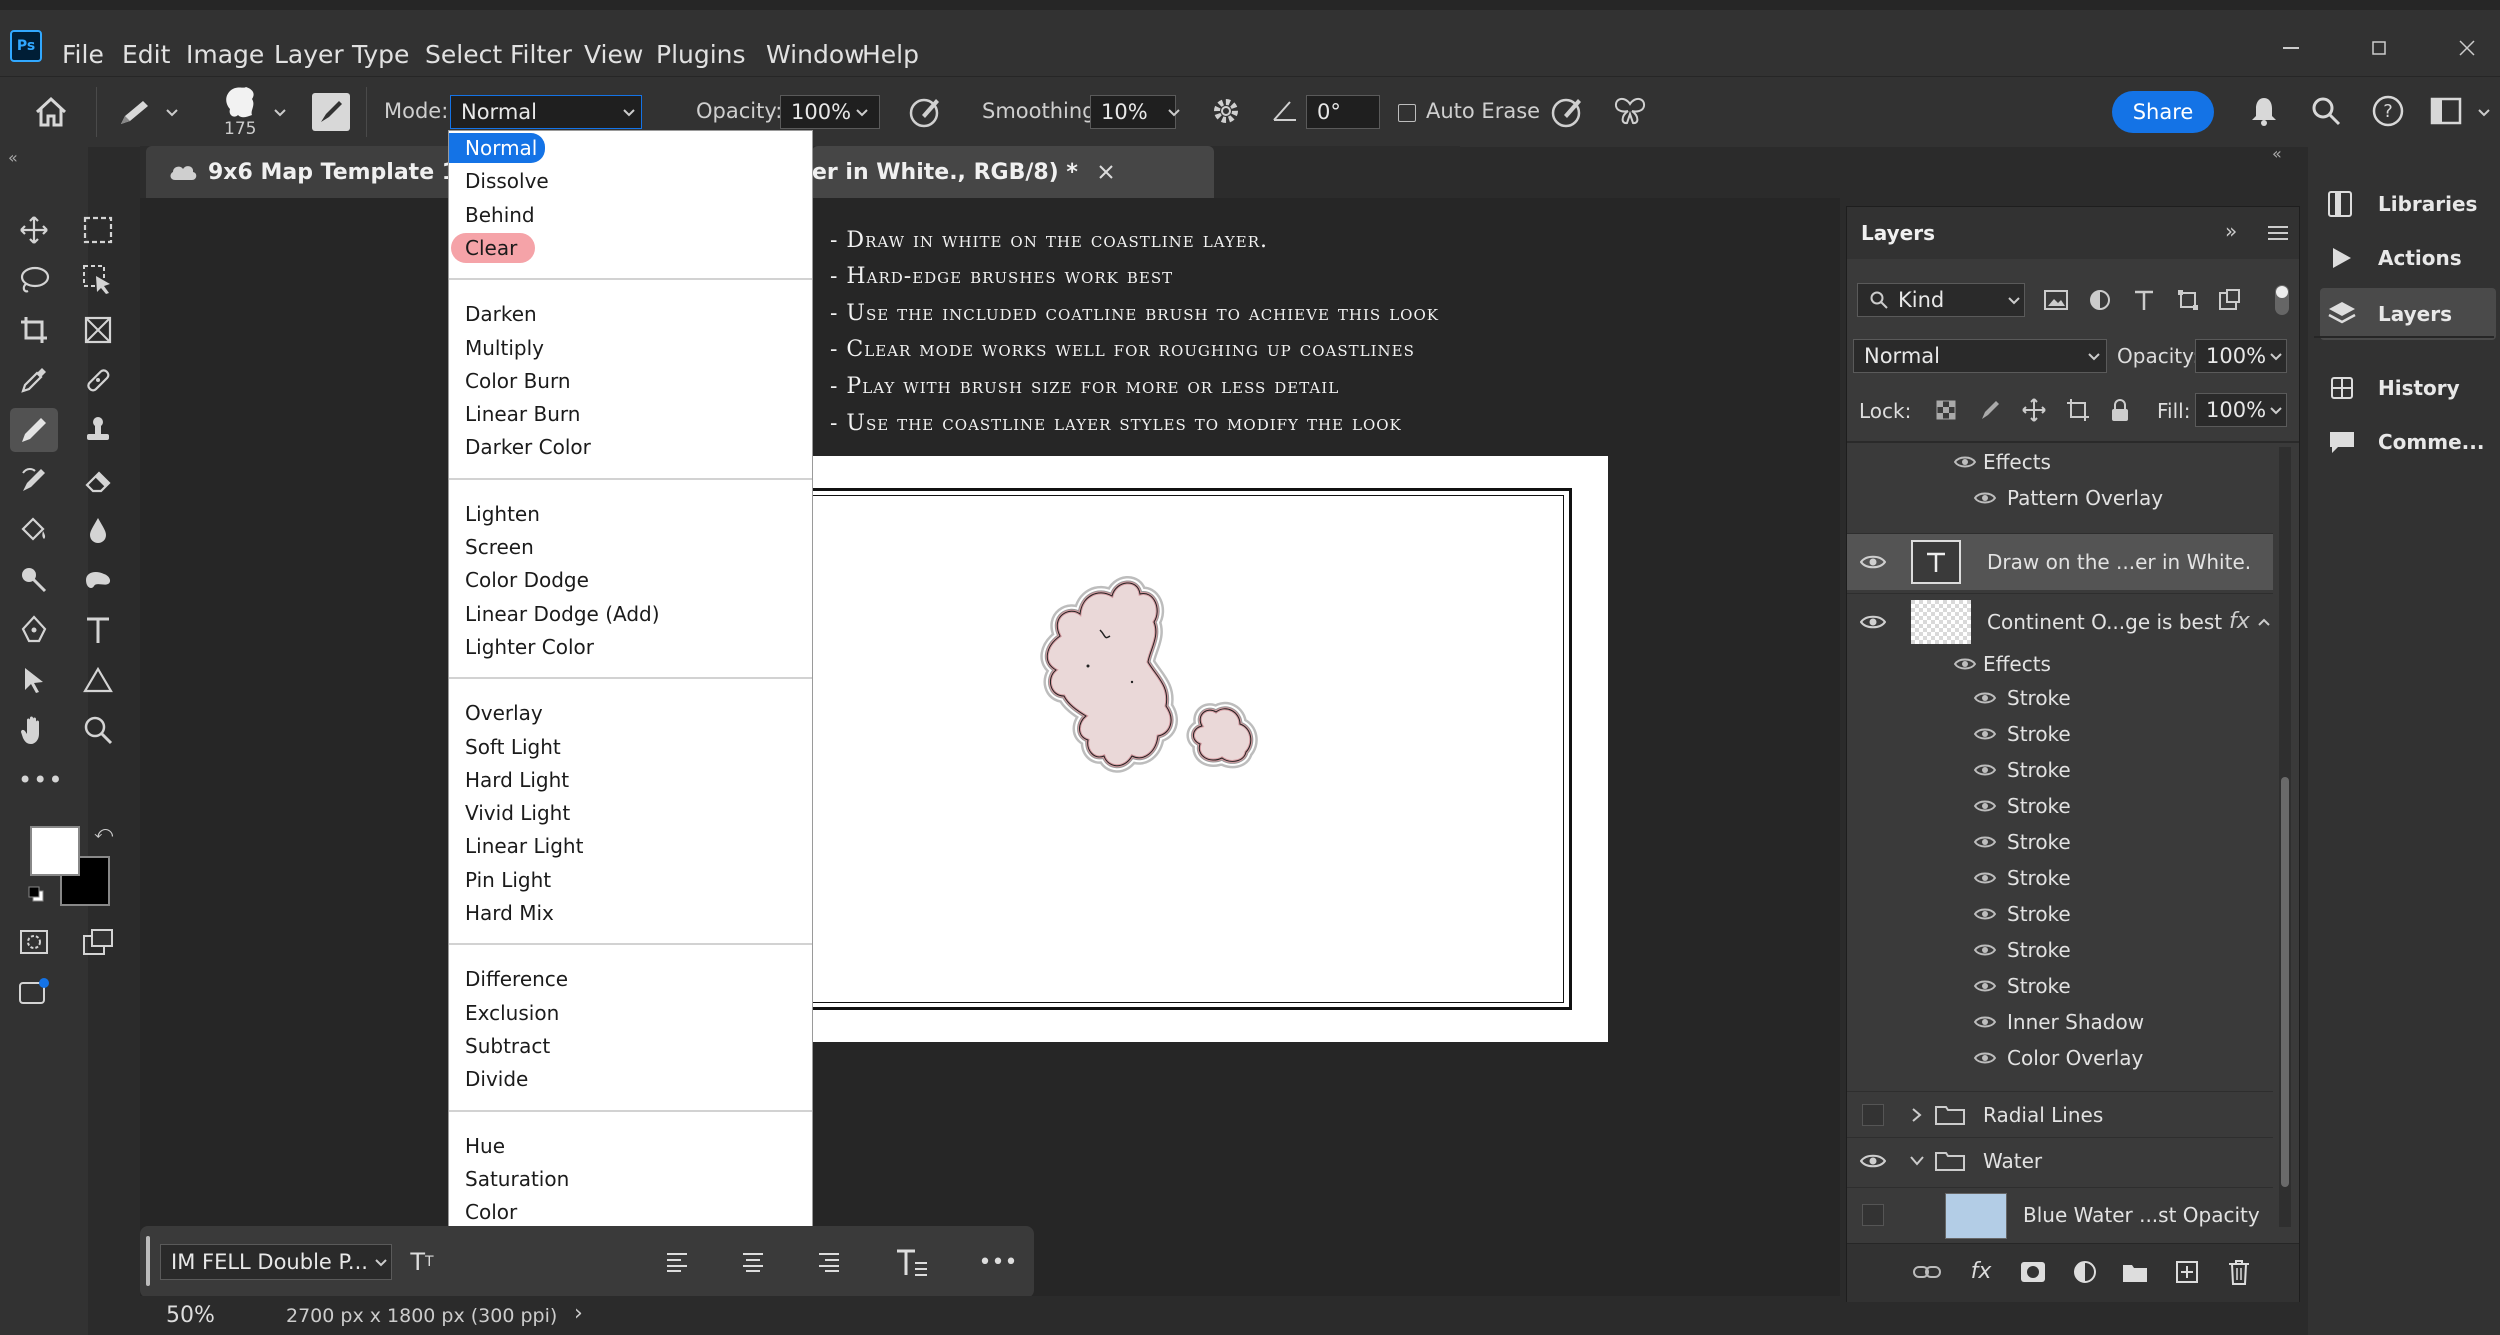 Image resolution: width=2500 pixels, height=1335 pixels. I want to click on text-properties-icon, so click(912, 1262).